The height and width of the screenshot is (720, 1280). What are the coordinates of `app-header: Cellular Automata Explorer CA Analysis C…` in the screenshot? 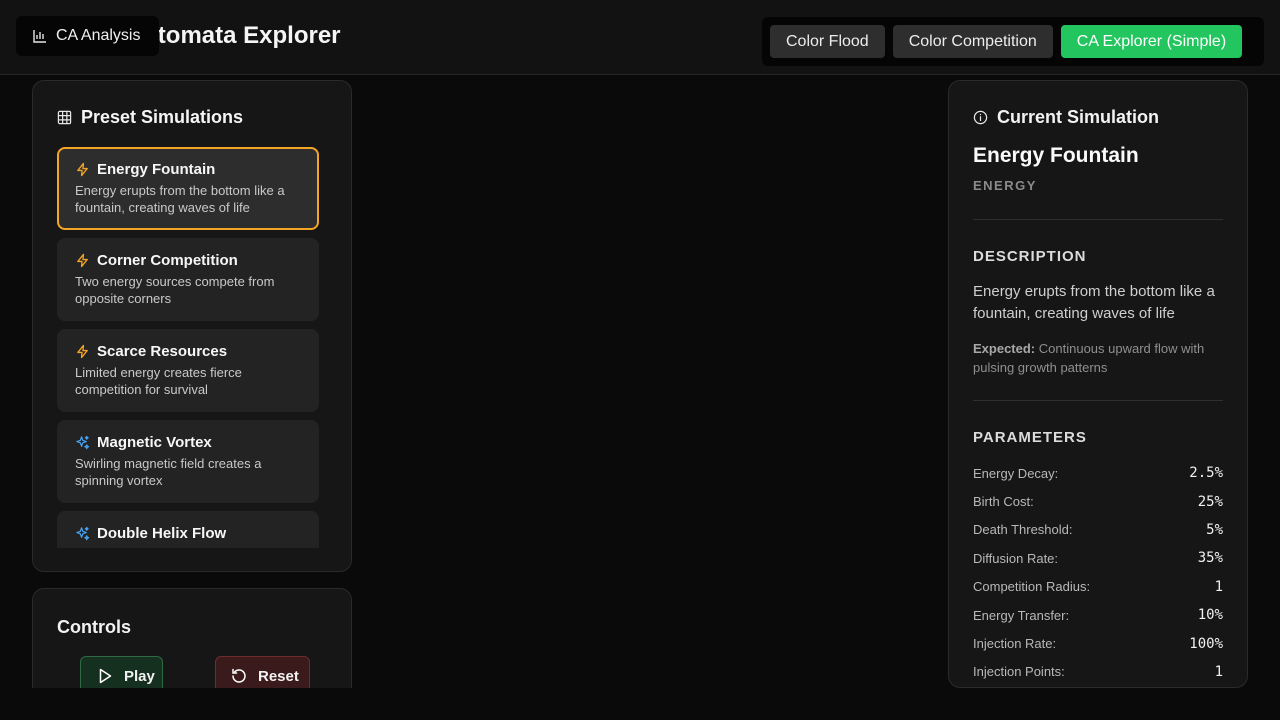 It's located at (640, 37).